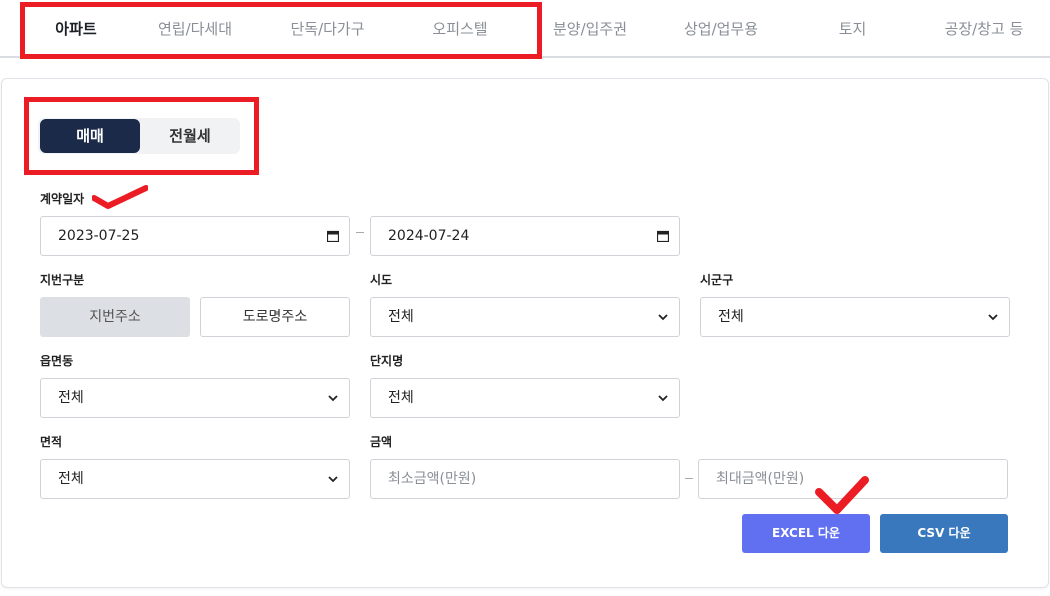  What do you see at coordinates (852, 29) in the screenshot?
I see `tab-land: 토지` at bounding box center [852, 29].